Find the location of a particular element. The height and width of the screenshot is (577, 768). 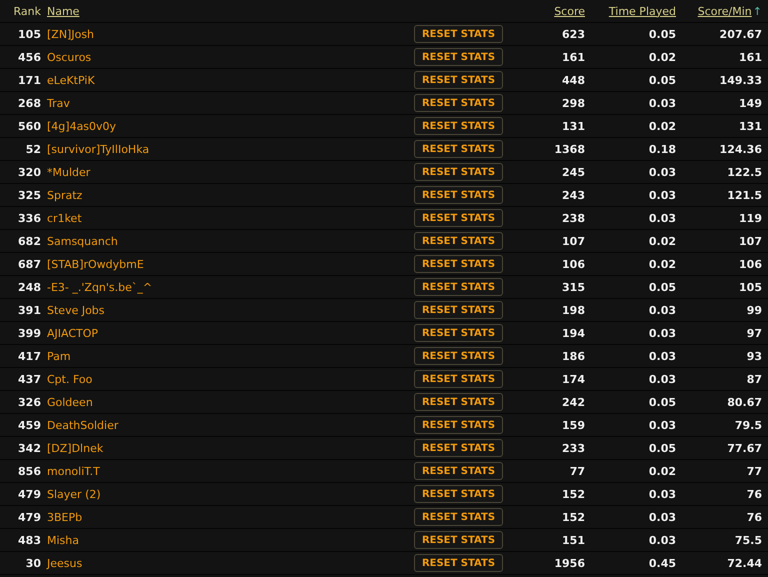

rank-cell: 479 is located at coordinates (29, 517).